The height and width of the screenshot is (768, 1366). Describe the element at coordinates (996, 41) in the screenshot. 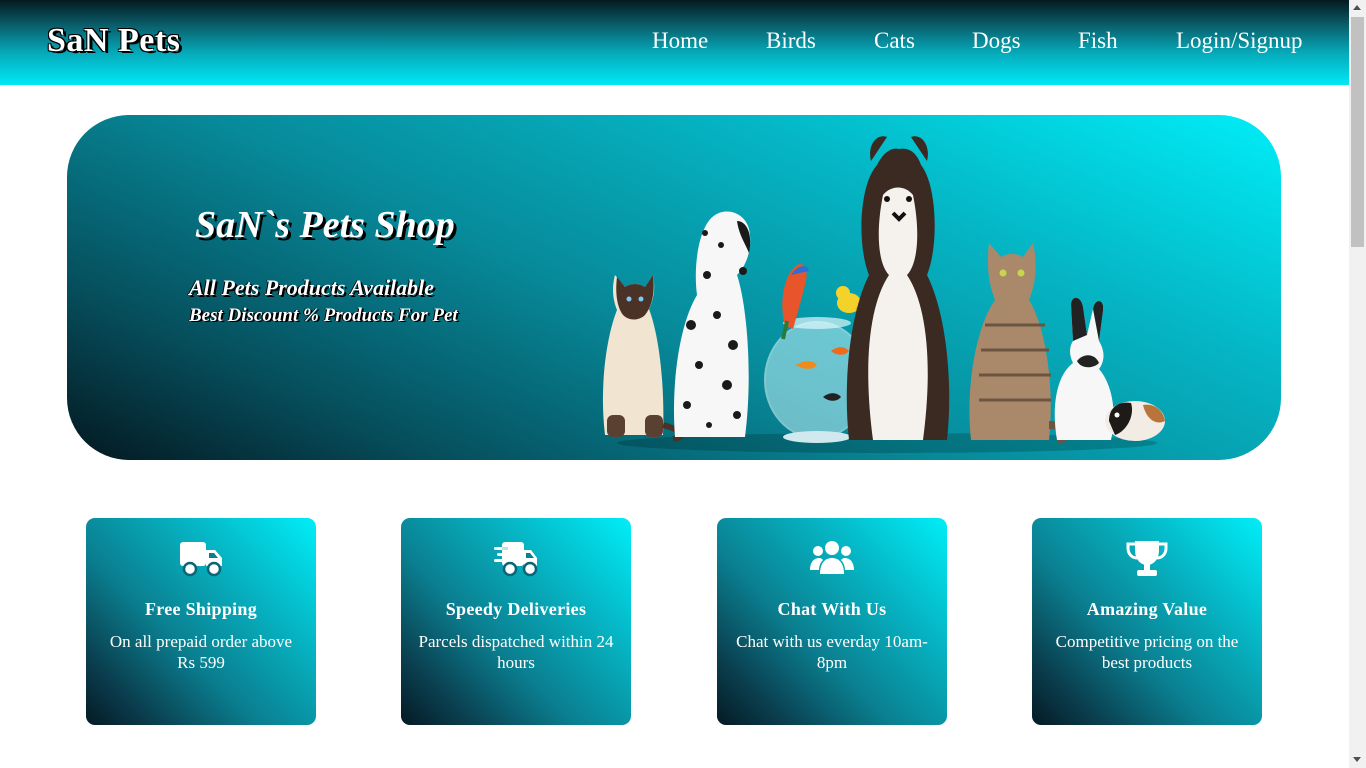

I see `nav-link-dogs: Dogs` at that location.